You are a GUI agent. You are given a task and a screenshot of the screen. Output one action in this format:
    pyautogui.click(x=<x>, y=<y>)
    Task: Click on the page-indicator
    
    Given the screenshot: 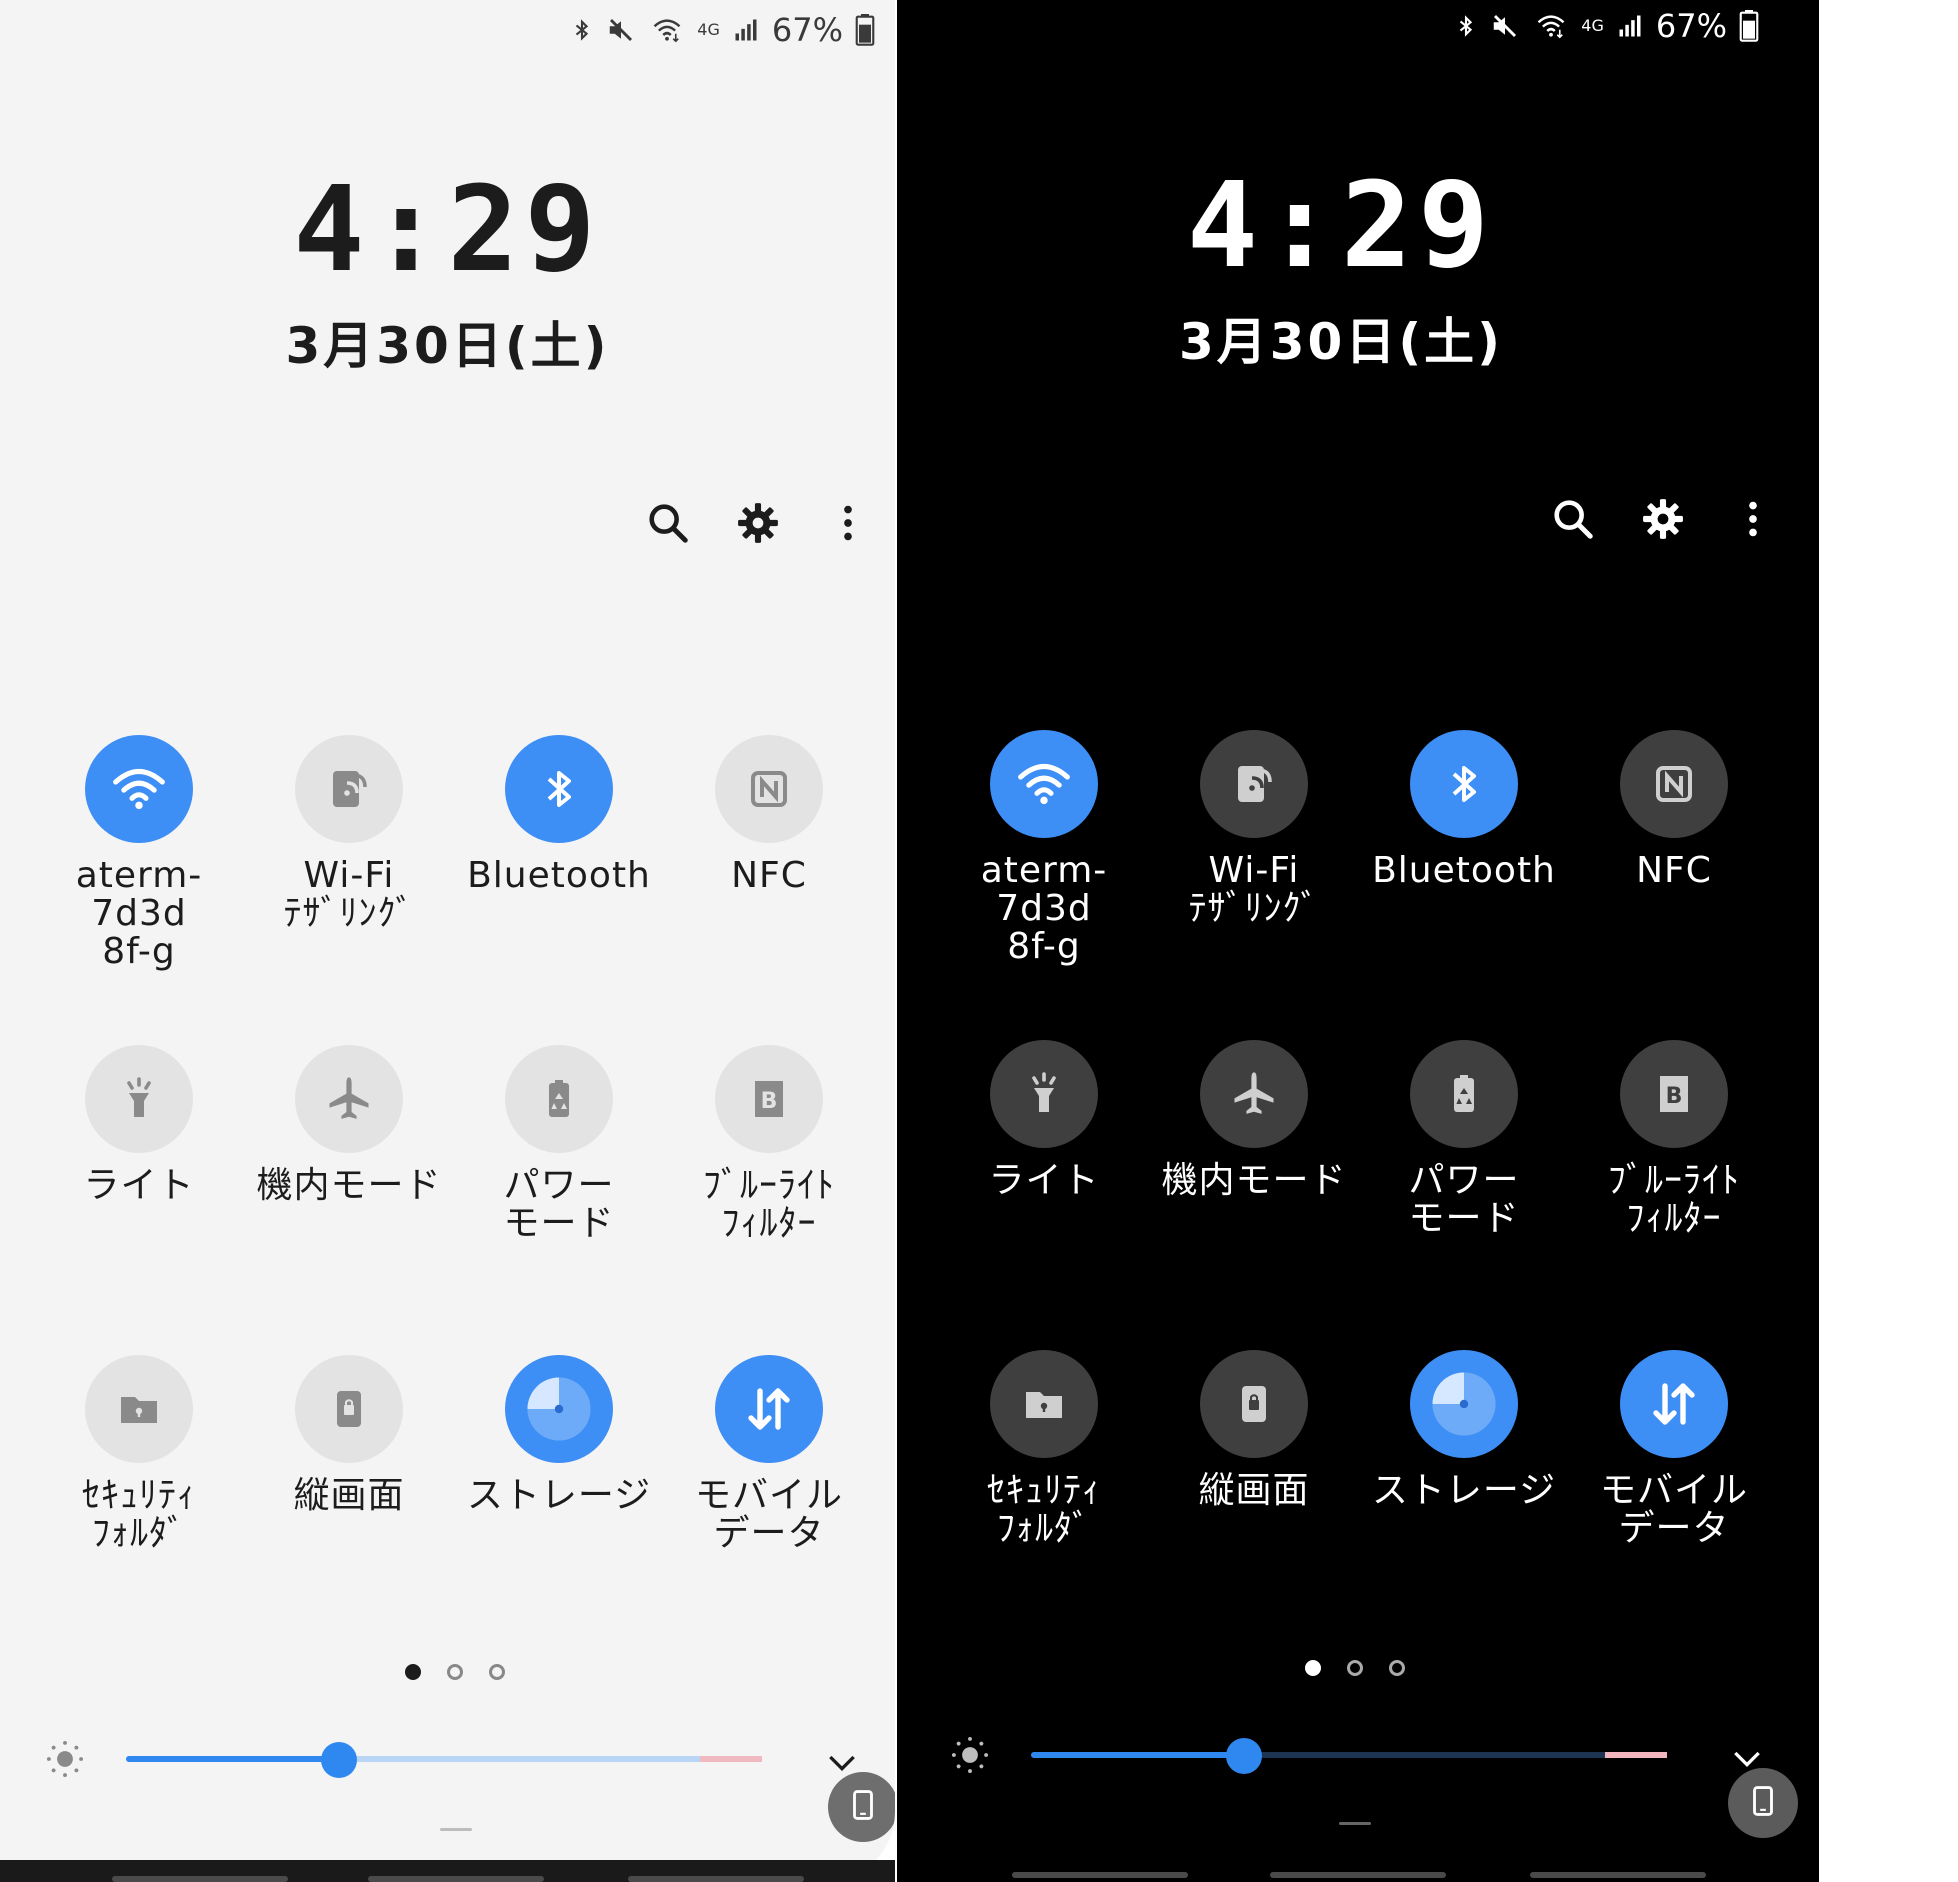 What is the action you would take?
    pyautogui.click(x=455, y=1672)
    